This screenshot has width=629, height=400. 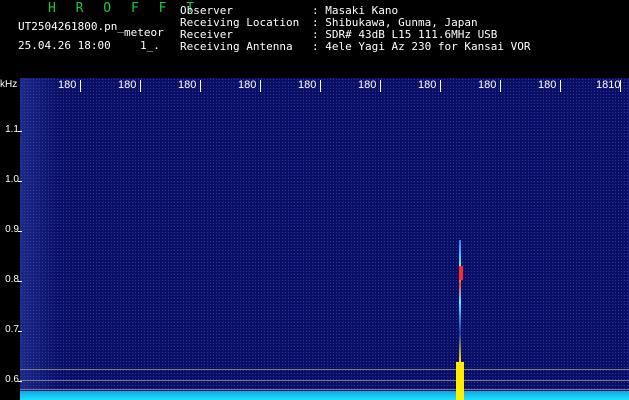 What do you see at coordinates (12, 179) in the screenshot?
I see `y-tick-label: 1.0` at bounding box center [12, 179].